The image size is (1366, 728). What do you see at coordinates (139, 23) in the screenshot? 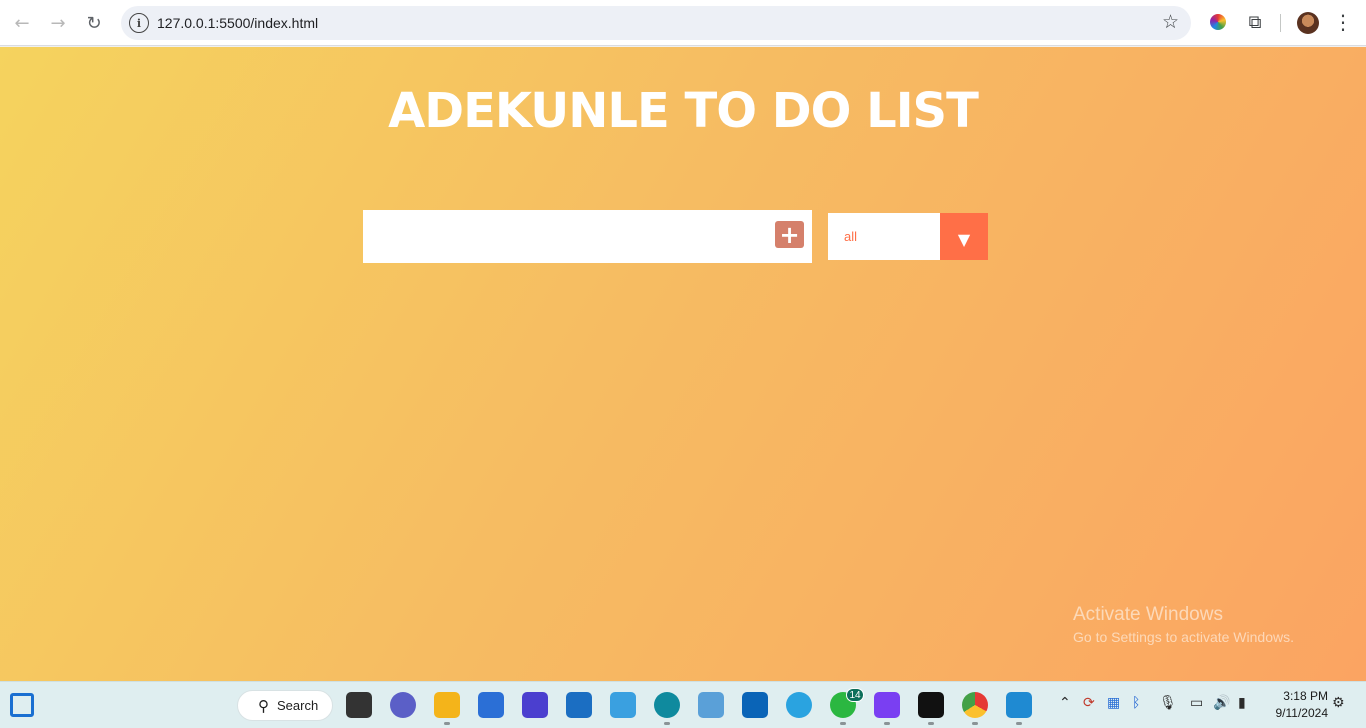
I see `site-info-icon: i` at bounding box center [139, 23].